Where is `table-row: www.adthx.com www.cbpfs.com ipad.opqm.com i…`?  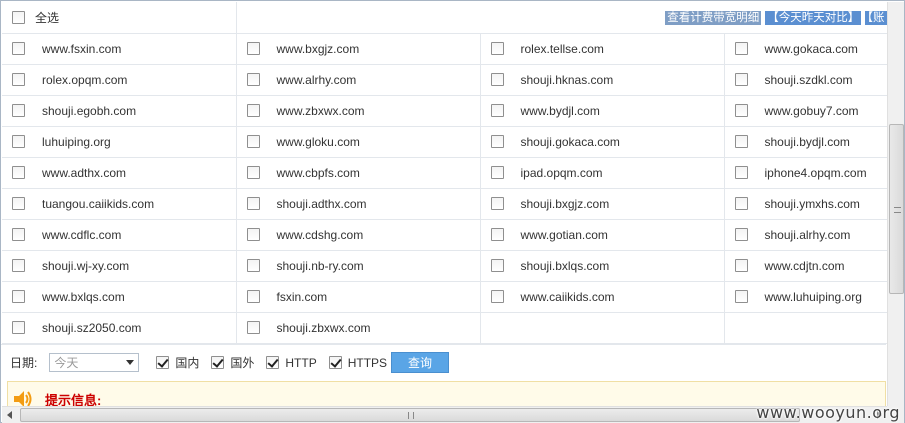 table-row: www.adthx.com www.cbpfs.com ipad.opqm.com i… is located at coordinates (444, 173).